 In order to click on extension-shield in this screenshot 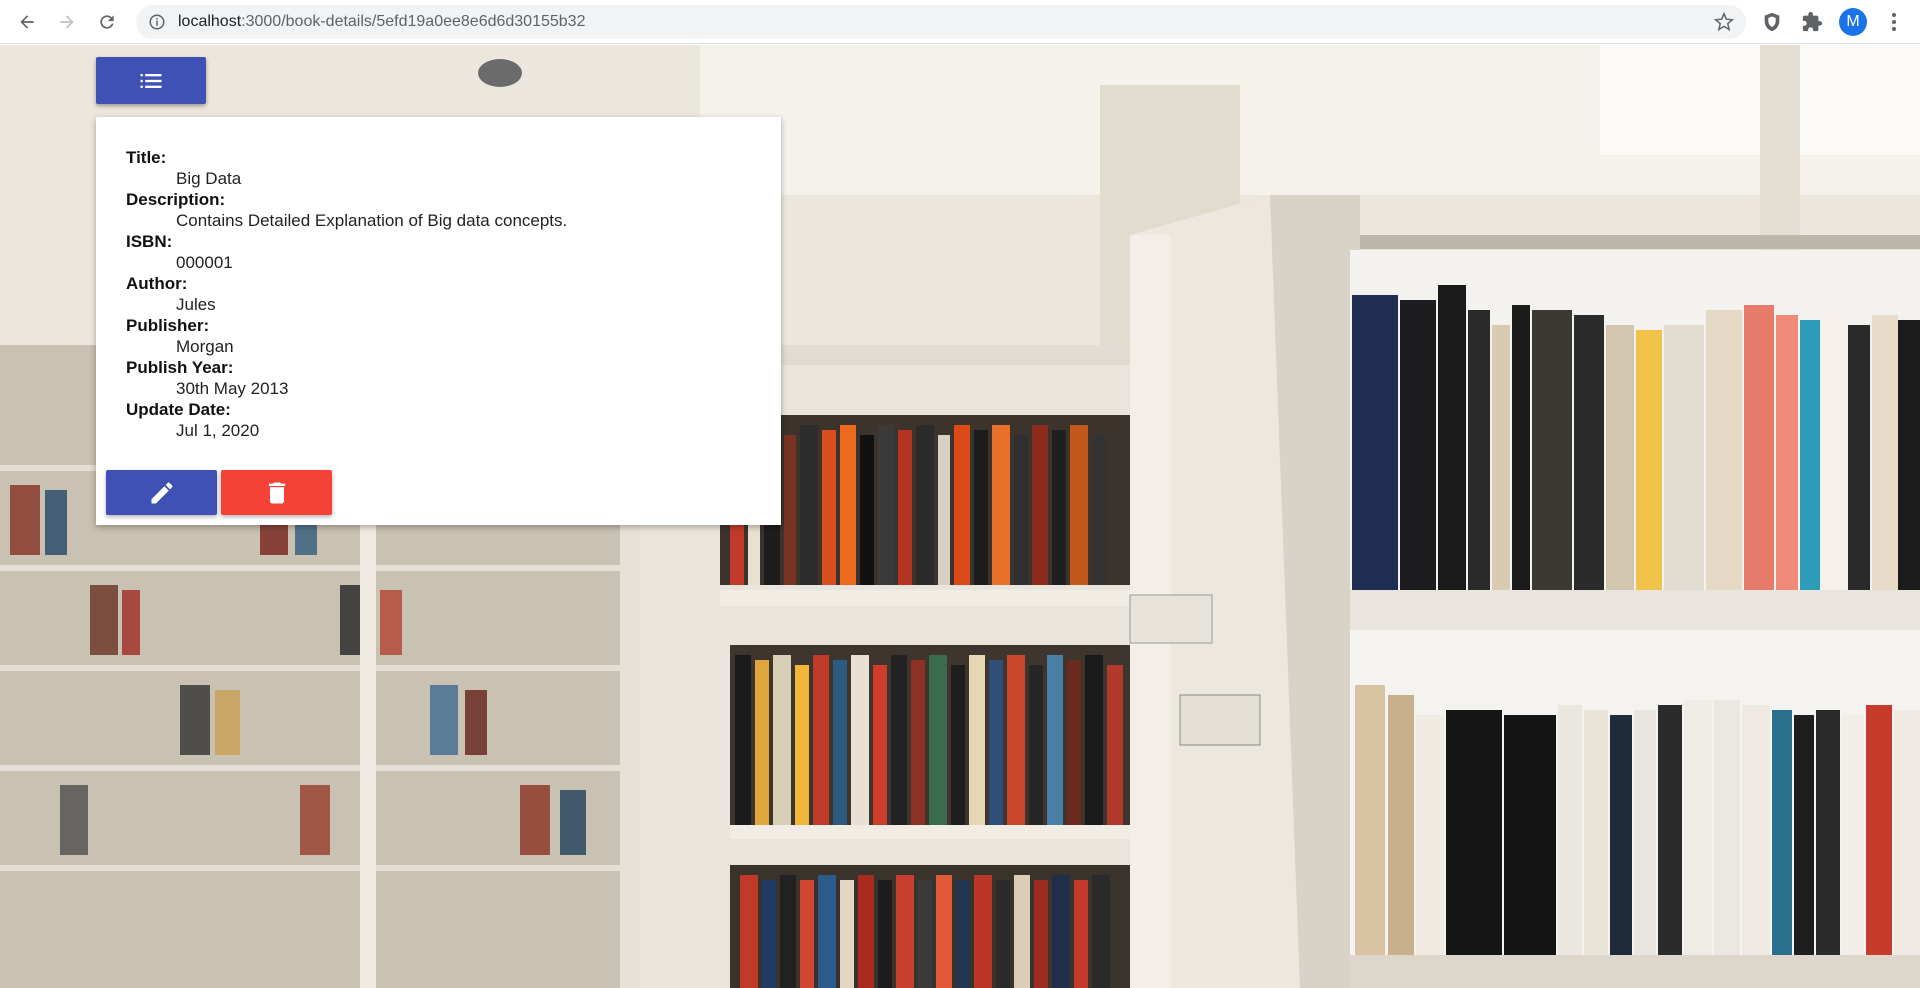, I will do `click(1772, 22)`.